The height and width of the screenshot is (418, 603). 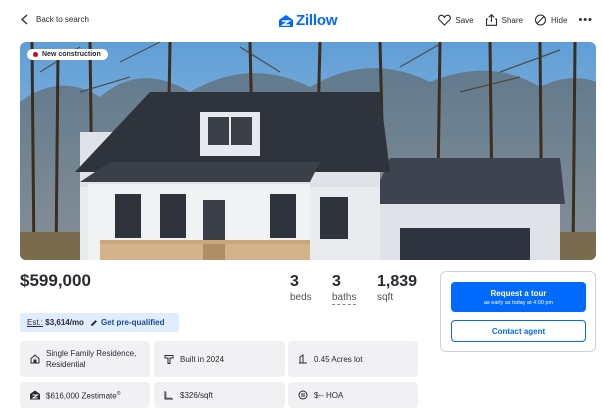 What do you see at coordinates (518, 293) in the screenshot?
I see `request-tour-title: Request a tour` at bounding box center [518, 293].